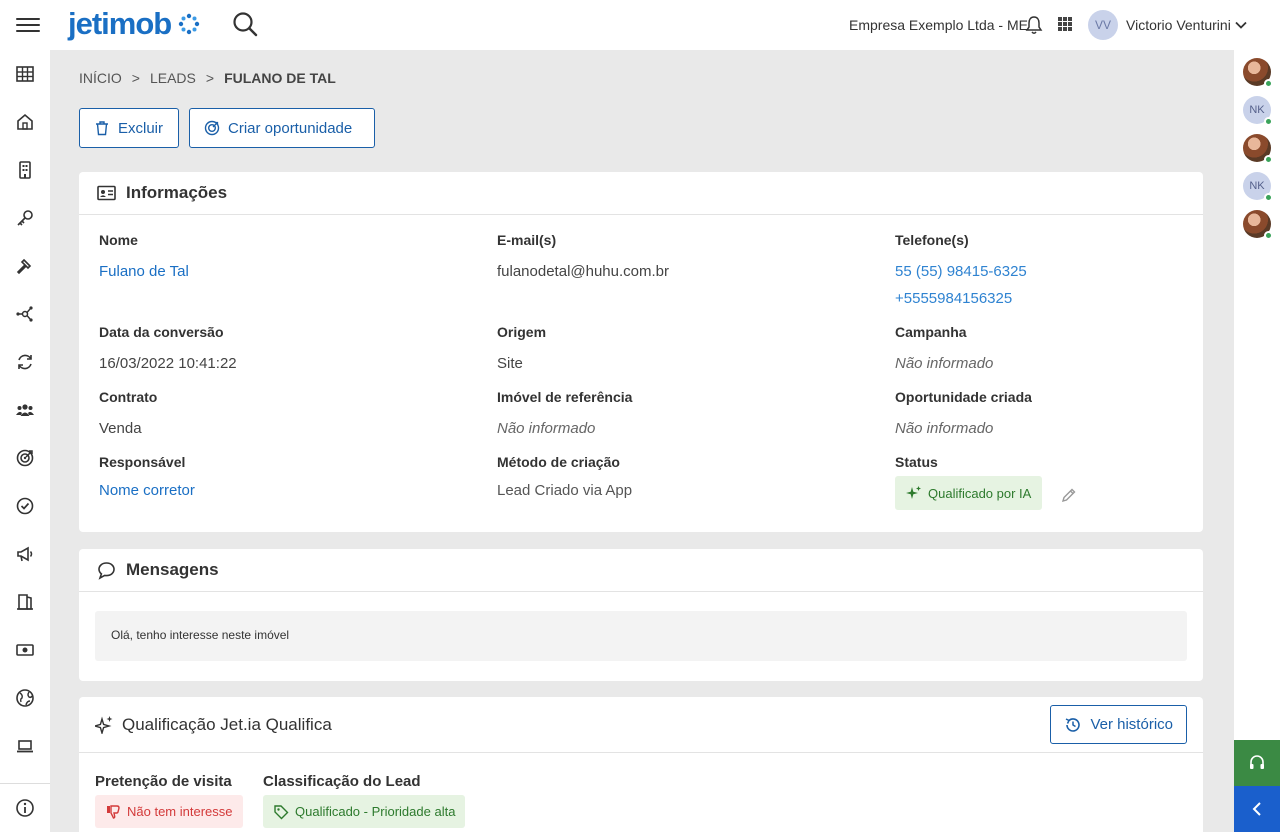  What do you see at coordinates (938, 25) in the screenshot?
I see `company-name: Empresa Exemplo Ltda - ME` at bounding box center [938, 25].